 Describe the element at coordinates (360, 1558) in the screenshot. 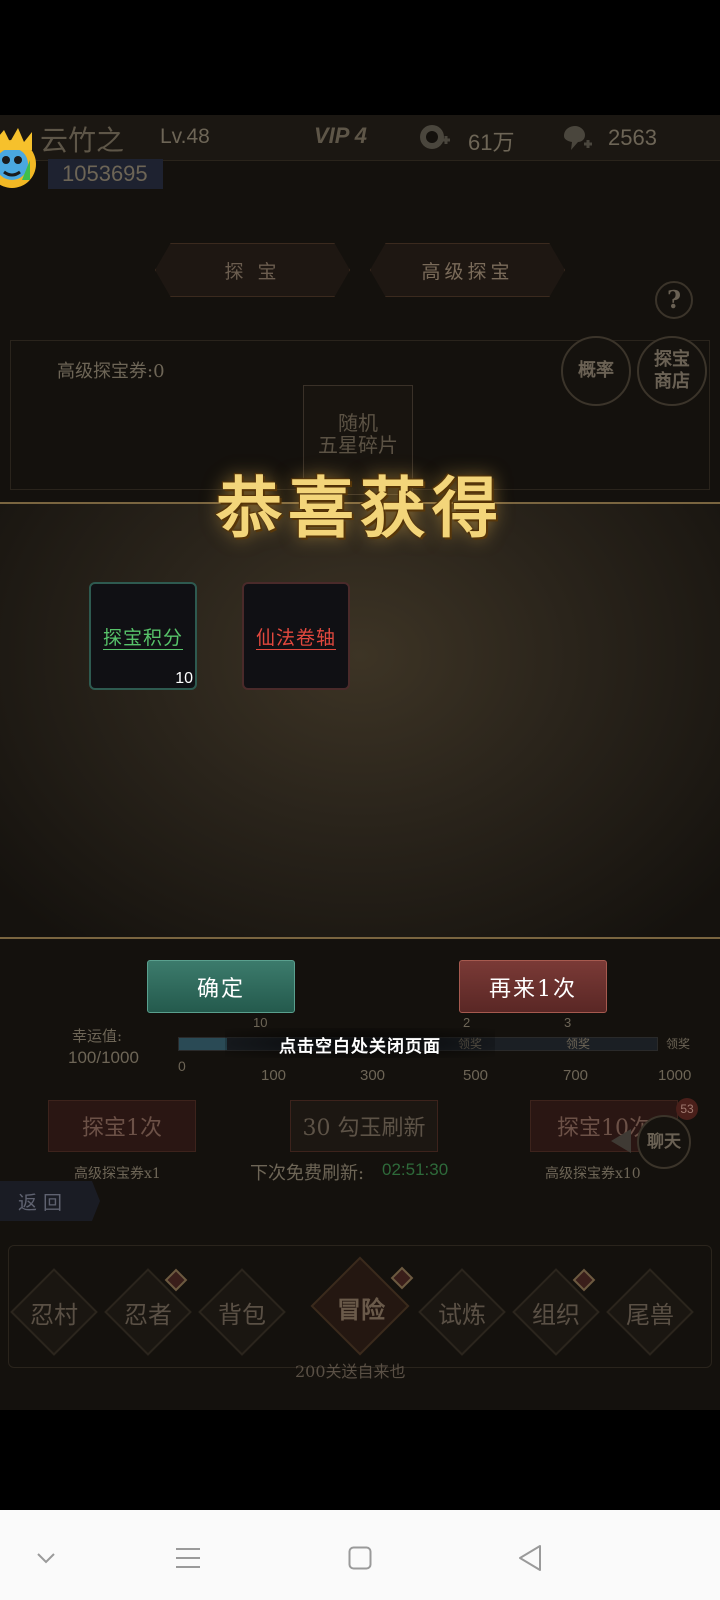

I see `home-icon` at that location.